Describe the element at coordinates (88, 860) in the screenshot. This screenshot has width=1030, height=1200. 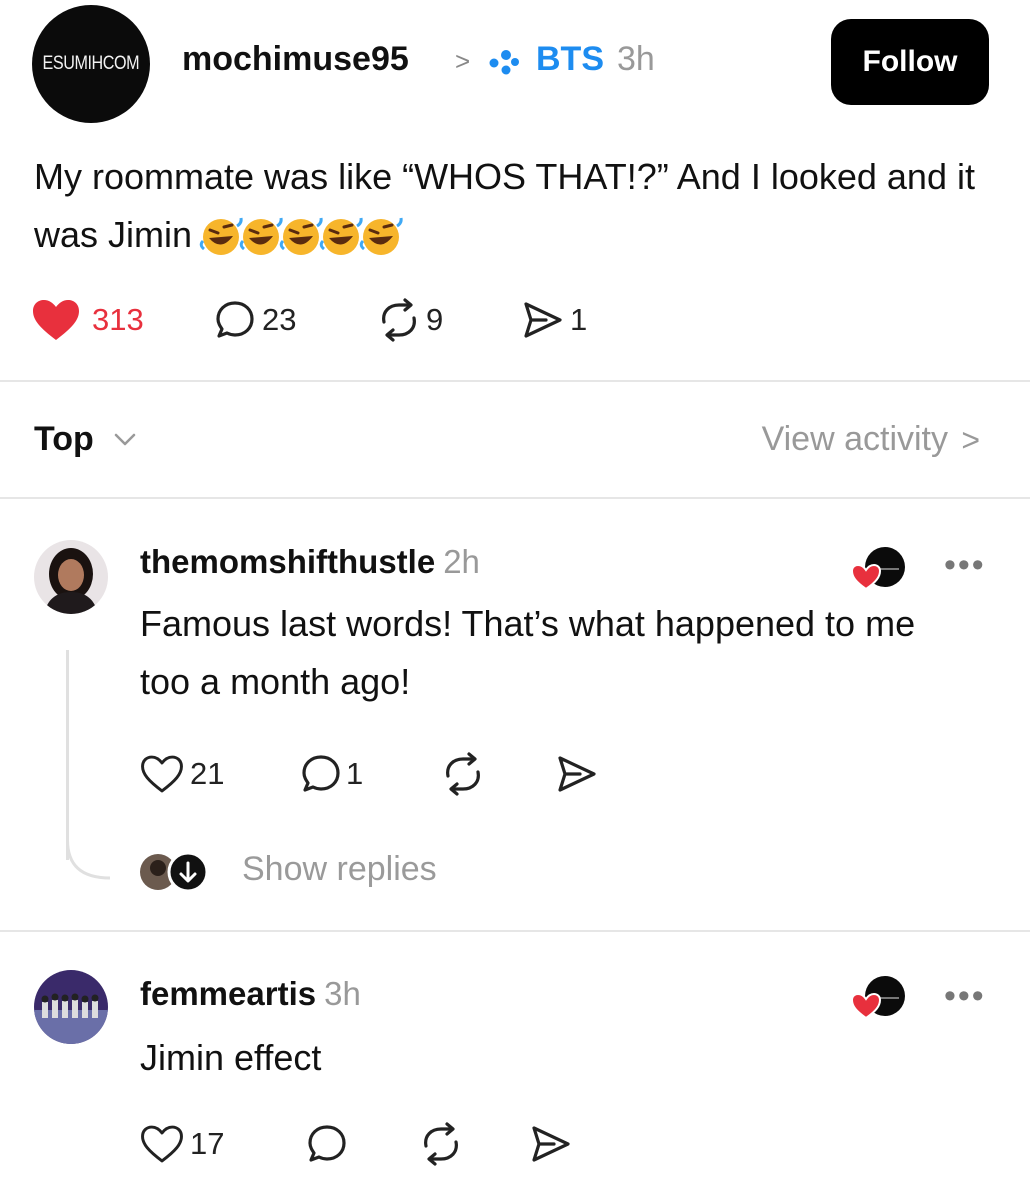
I see `thread-curve` at that location.